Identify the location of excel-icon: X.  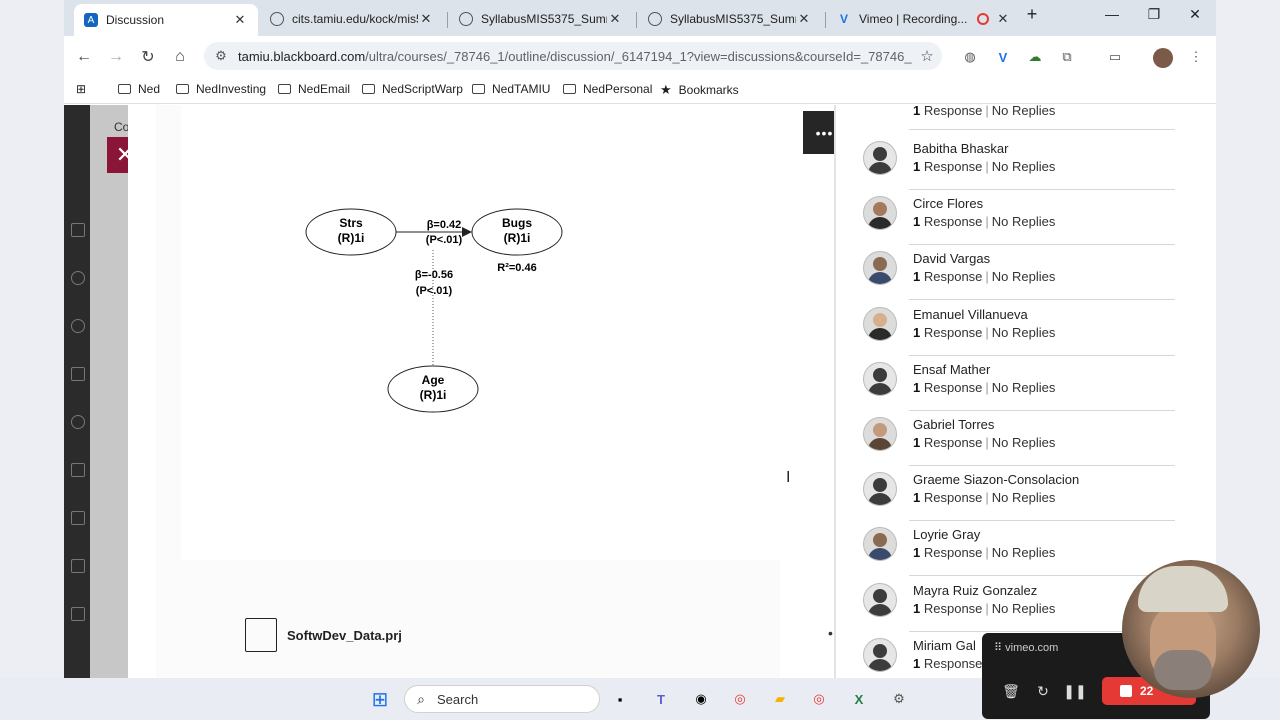
(859, 699).